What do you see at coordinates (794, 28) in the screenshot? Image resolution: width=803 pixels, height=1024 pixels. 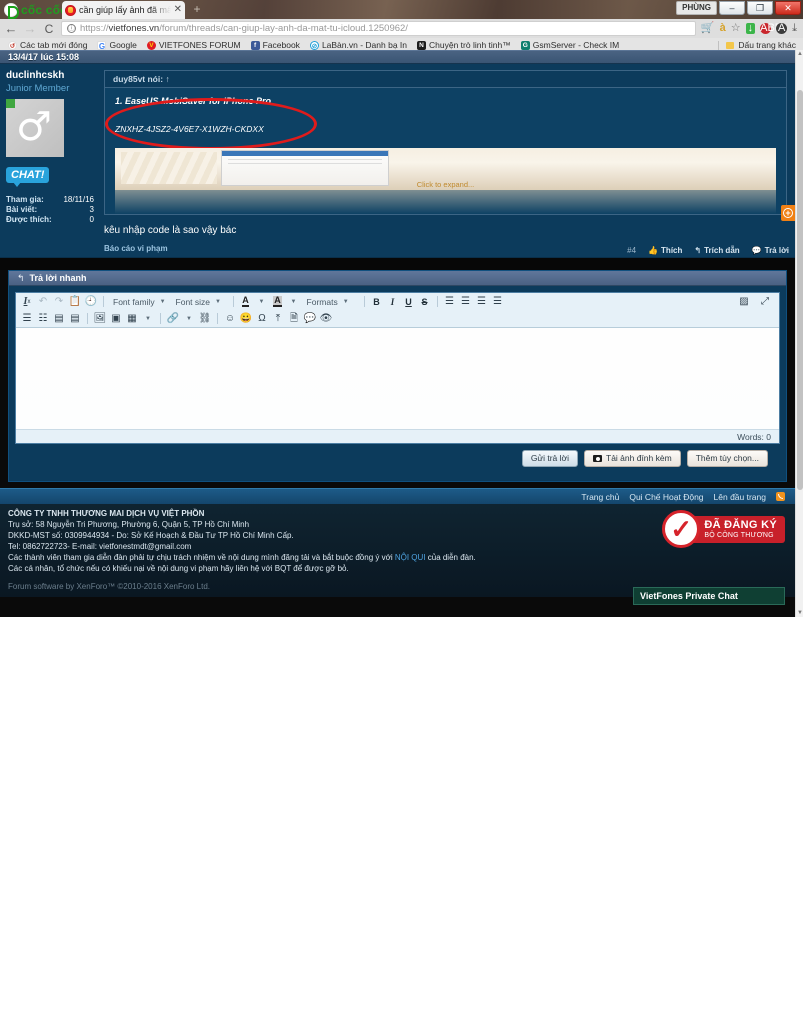 I see `menu-icon: ⤓` at bounding box center [794, 28].